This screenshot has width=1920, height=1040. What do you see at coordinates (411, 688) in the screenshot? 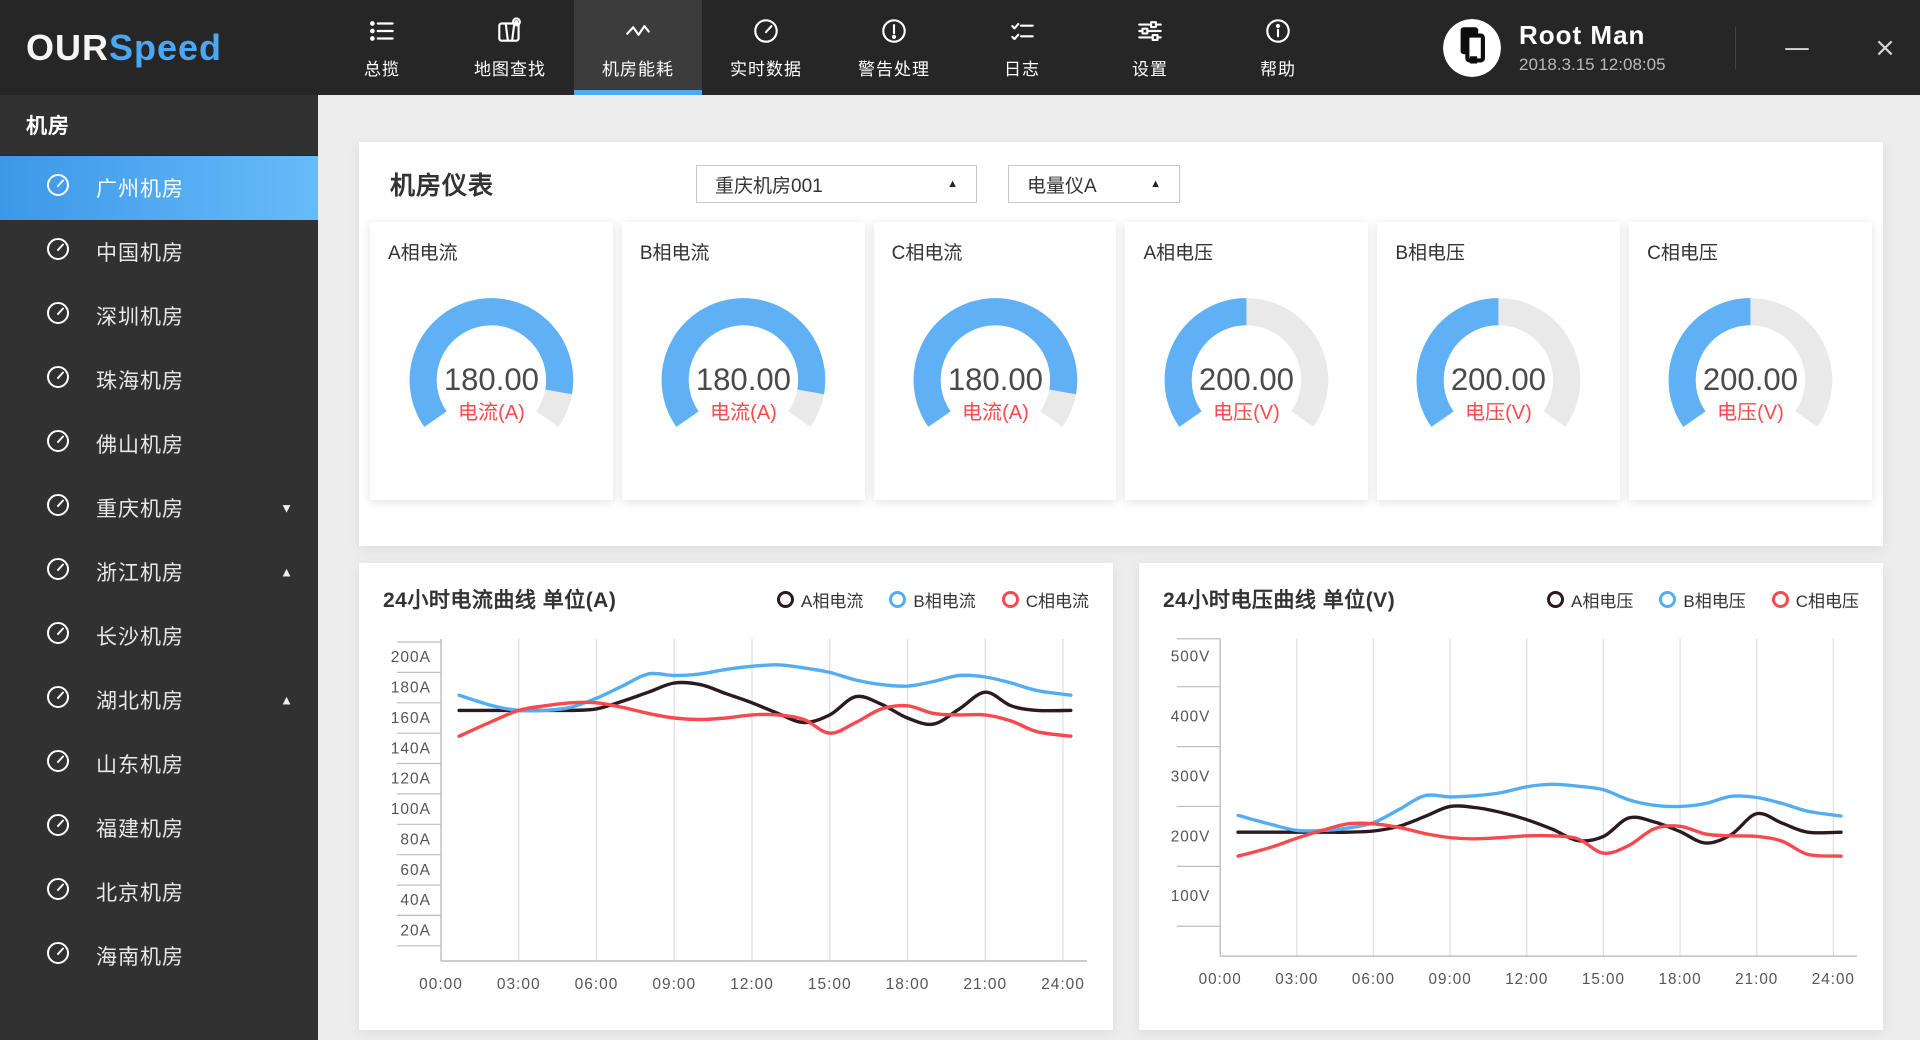
I see `svg-text: 180A` at bounding box center [411, 688].